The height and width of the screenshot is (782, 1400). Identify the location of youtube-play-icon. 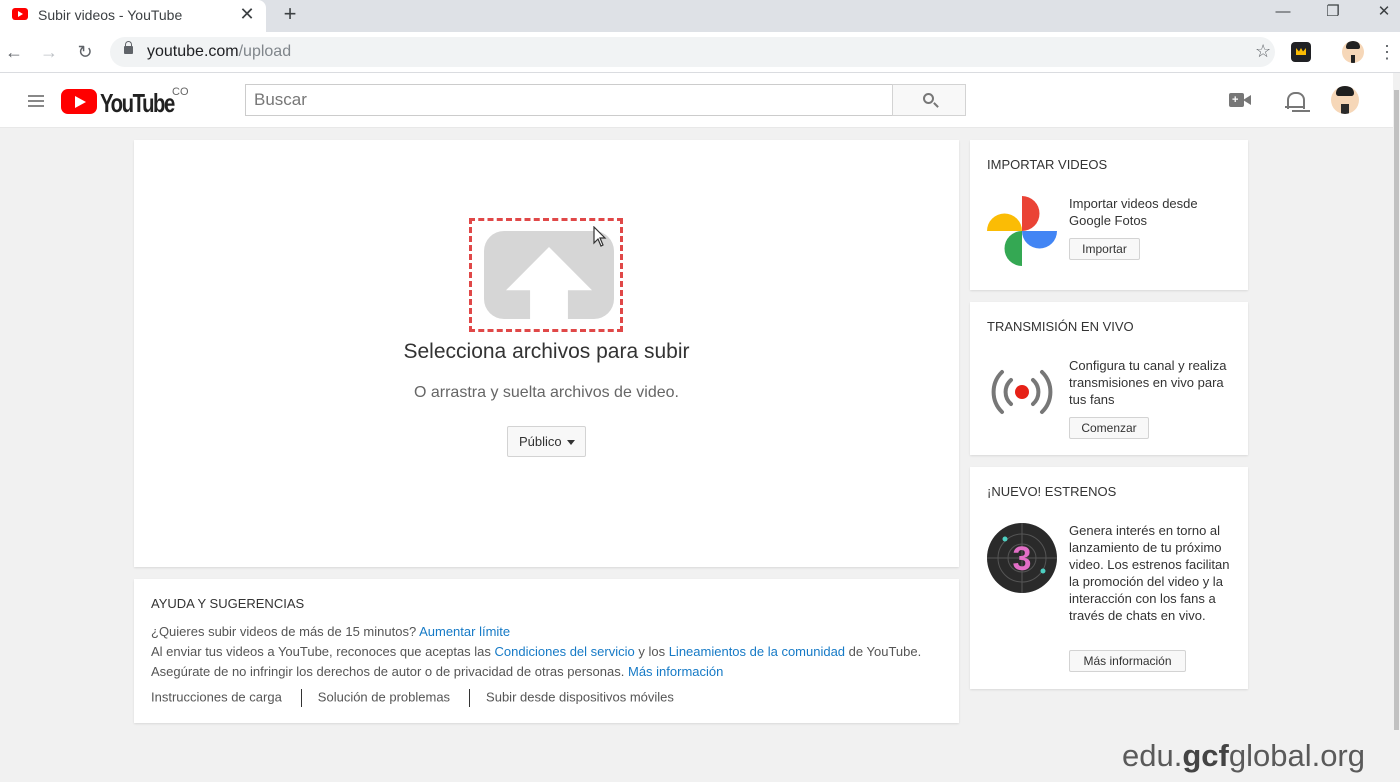
(79, 101).